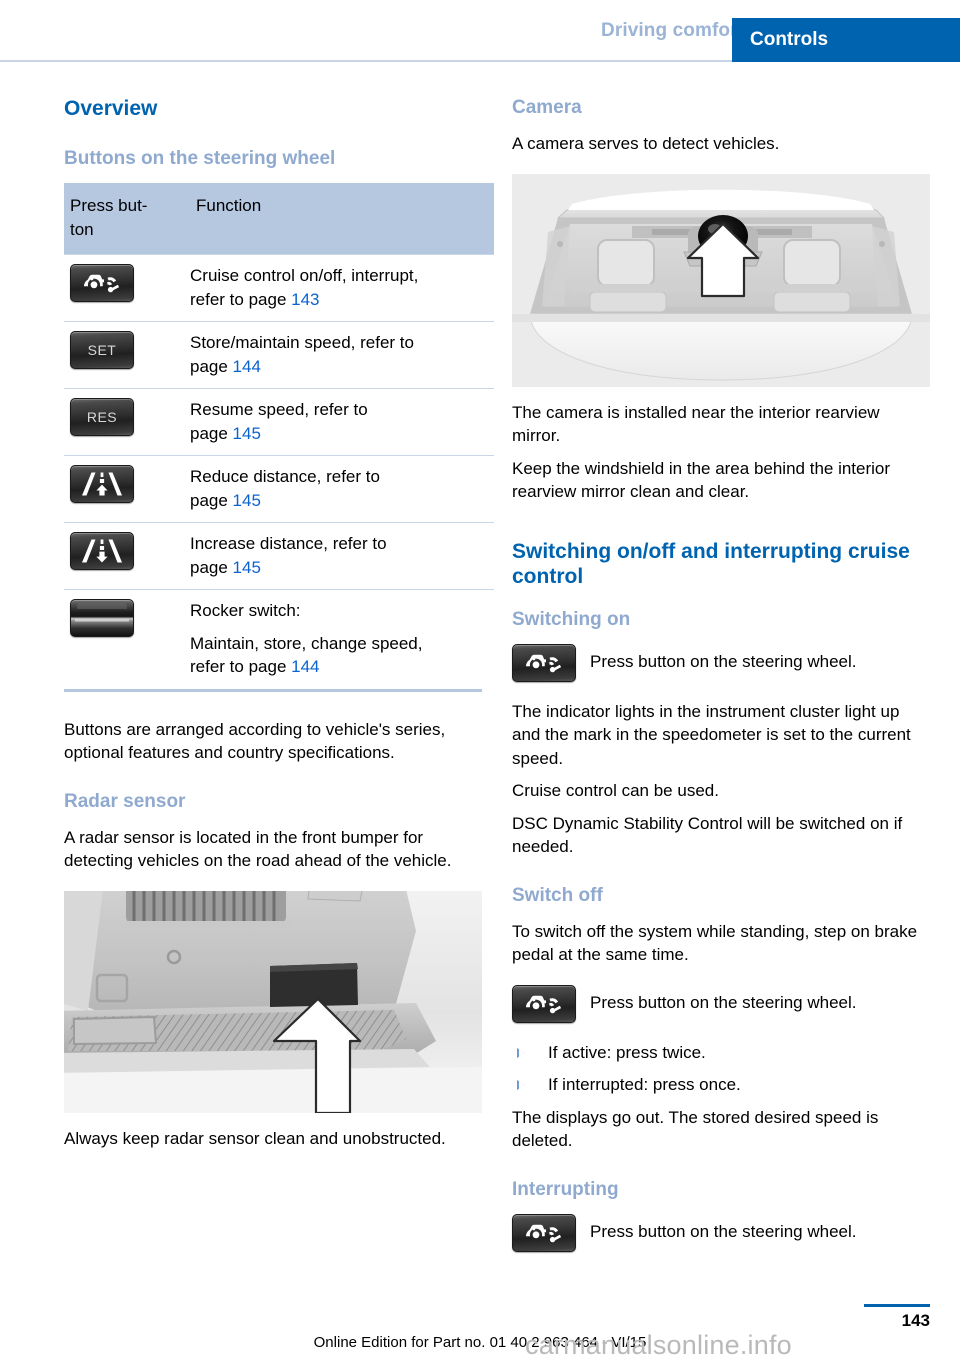 This screenshot has width=960, height=1362. I want to click on list-item: If active: press twice., so click(721, 1053).